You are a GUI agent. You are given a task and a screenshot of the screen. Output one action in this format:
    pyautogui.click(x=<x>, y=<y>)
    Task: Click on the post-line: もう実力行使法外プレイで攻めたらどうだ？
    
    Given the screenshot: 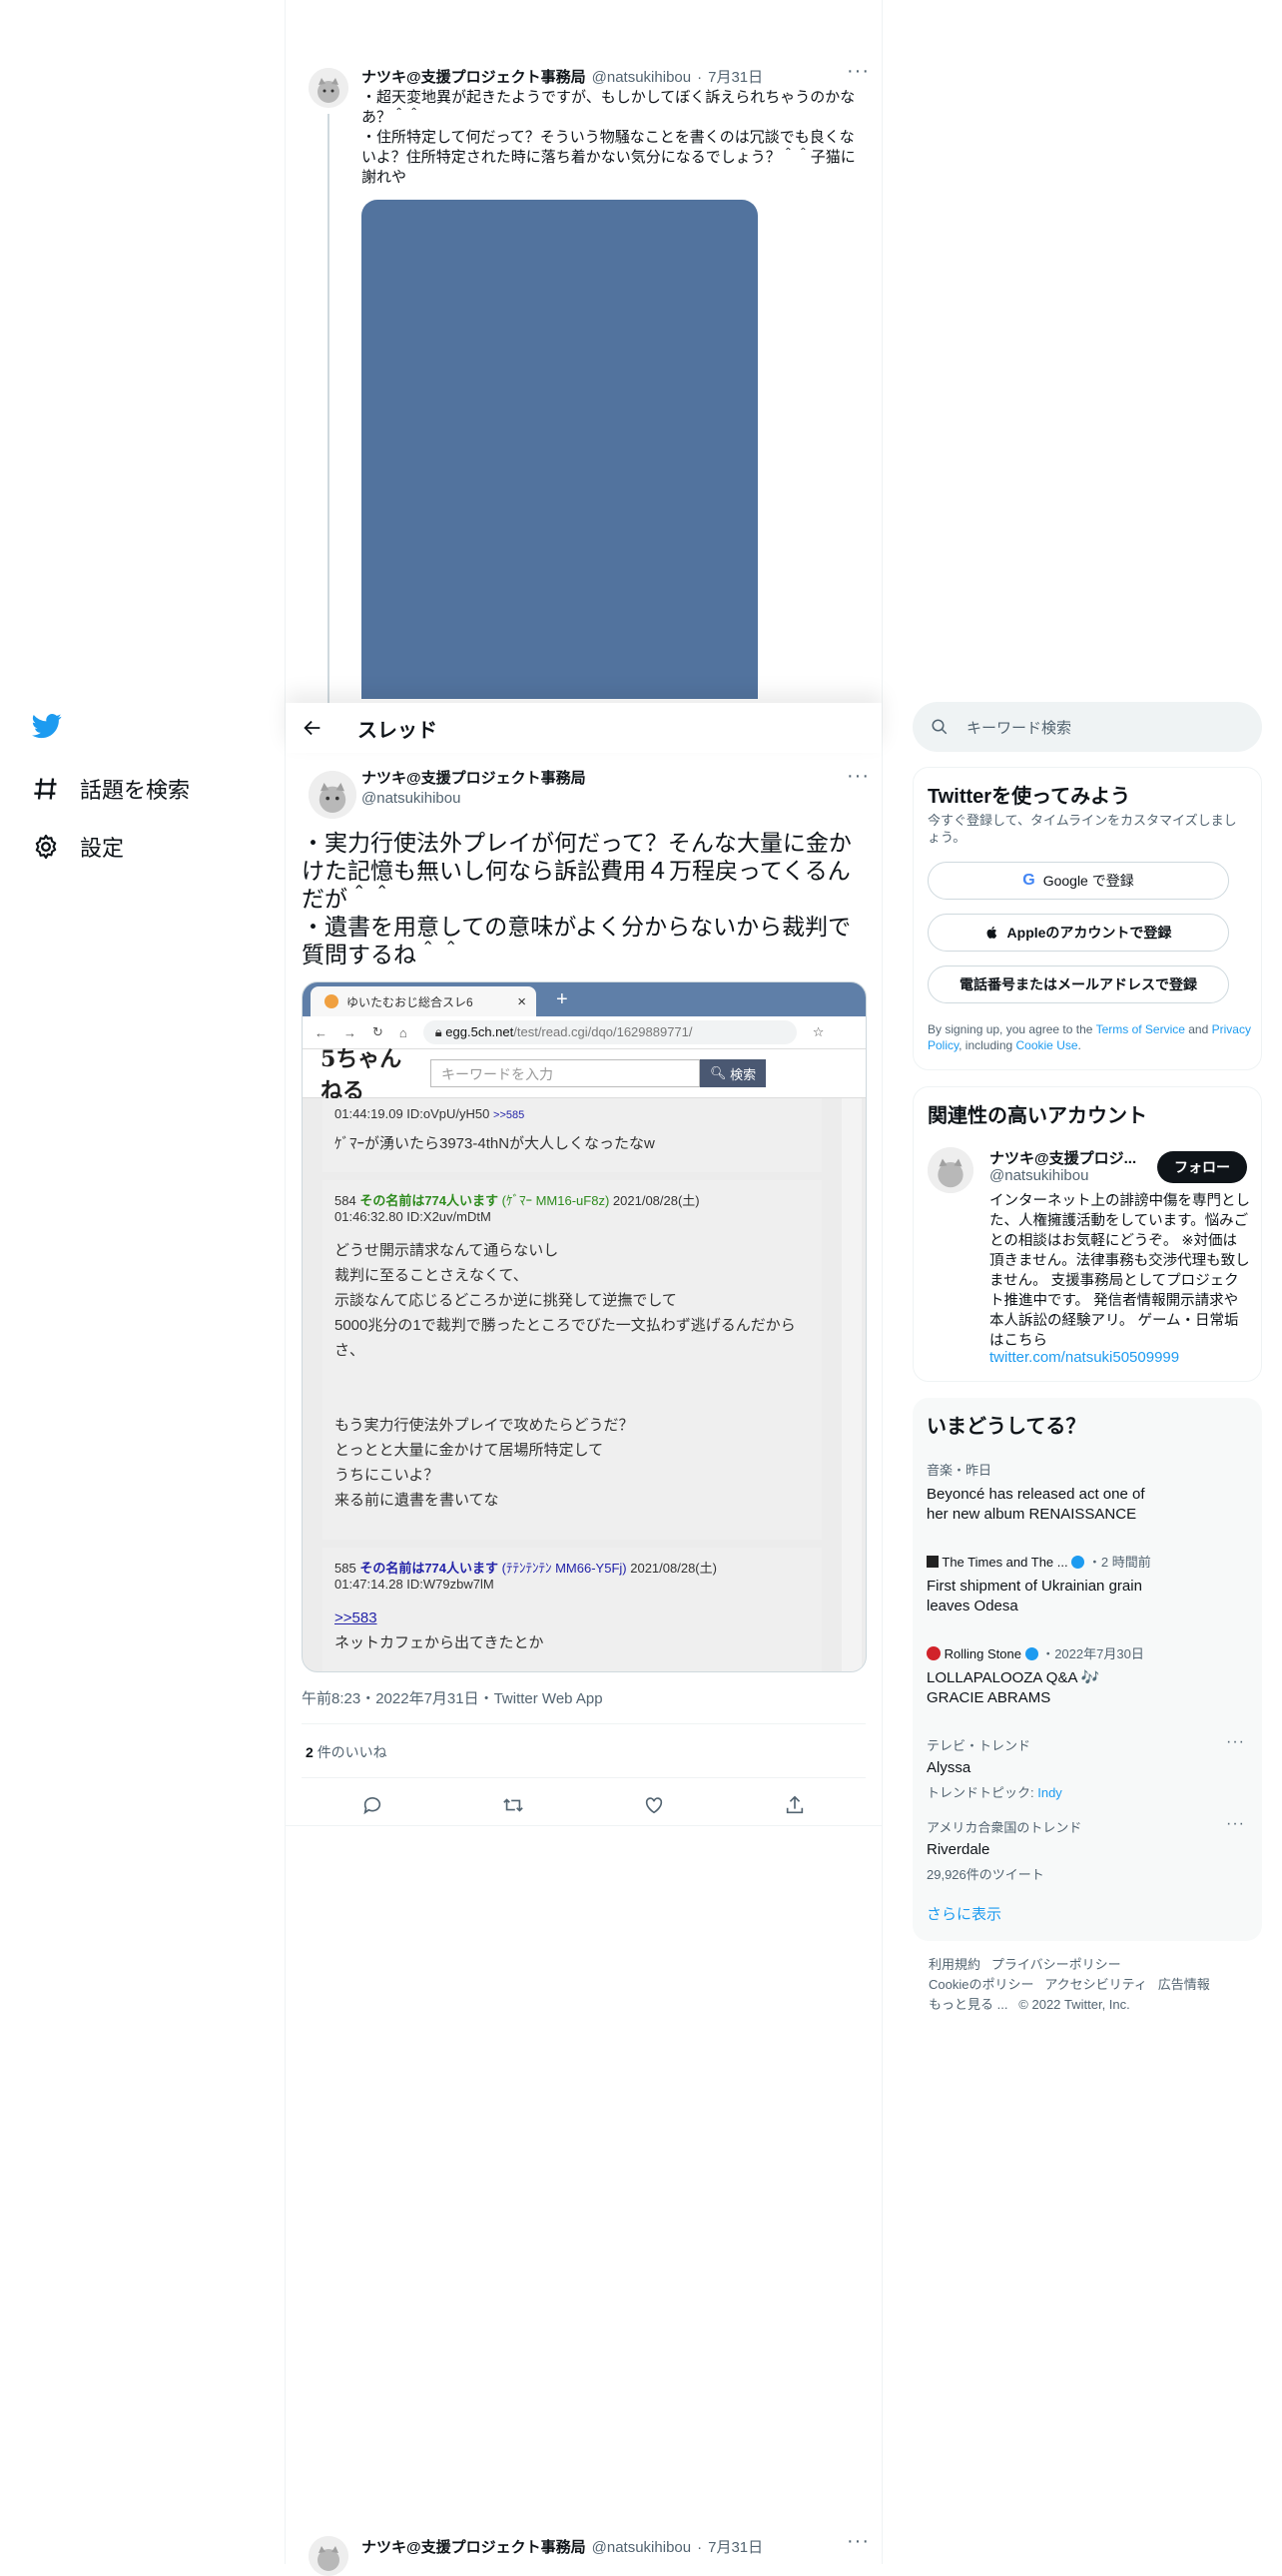 What is the action you would take?
    pyautogui.click(x=484, y=1425)
    